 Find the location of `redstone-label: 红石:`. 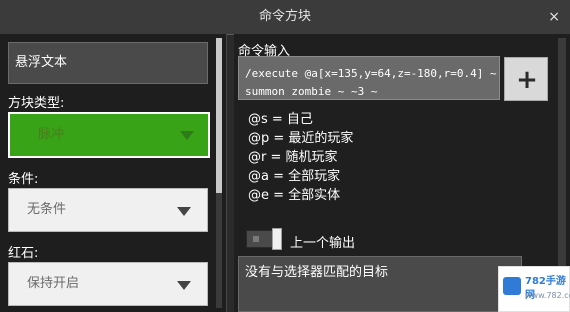

redstone-label: 红石: is located at coordinates (23, 253).